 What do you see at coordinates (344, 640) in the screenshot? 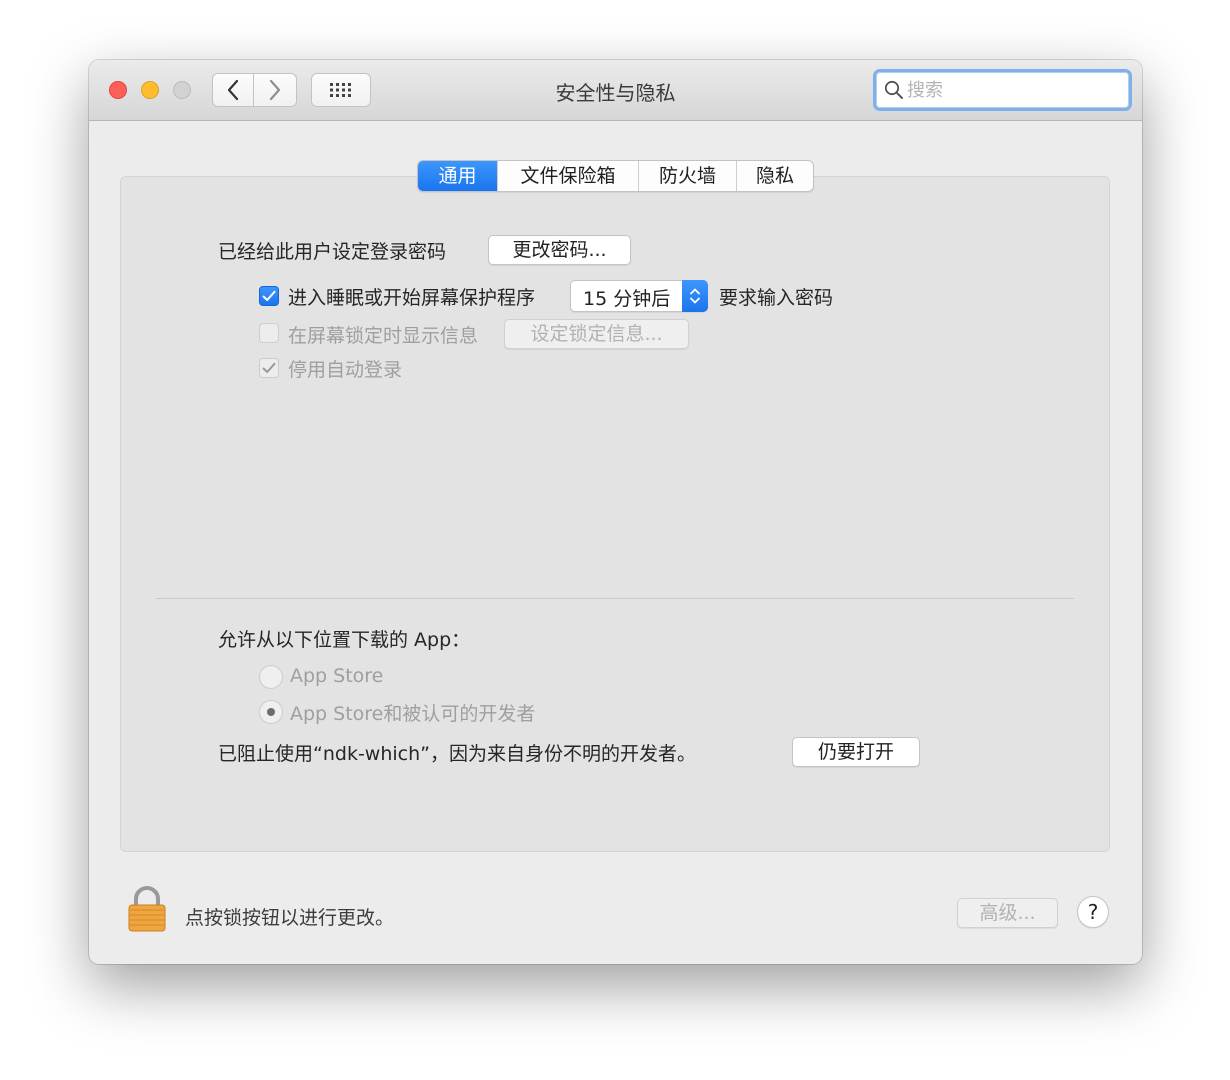
I see `downloads-heading: 允许从以下位置下载的 App：` at bounding box center [344, 640].